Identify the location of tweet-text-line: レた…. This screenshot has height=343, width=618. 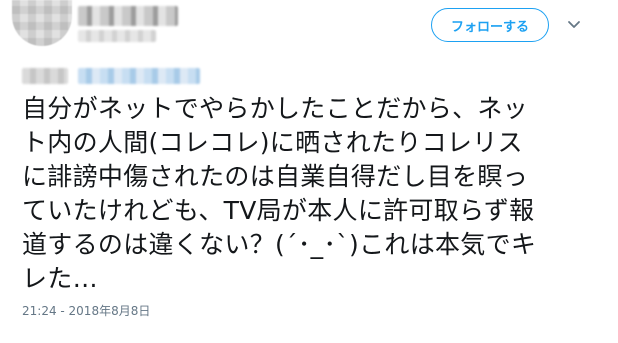
(60, 278).